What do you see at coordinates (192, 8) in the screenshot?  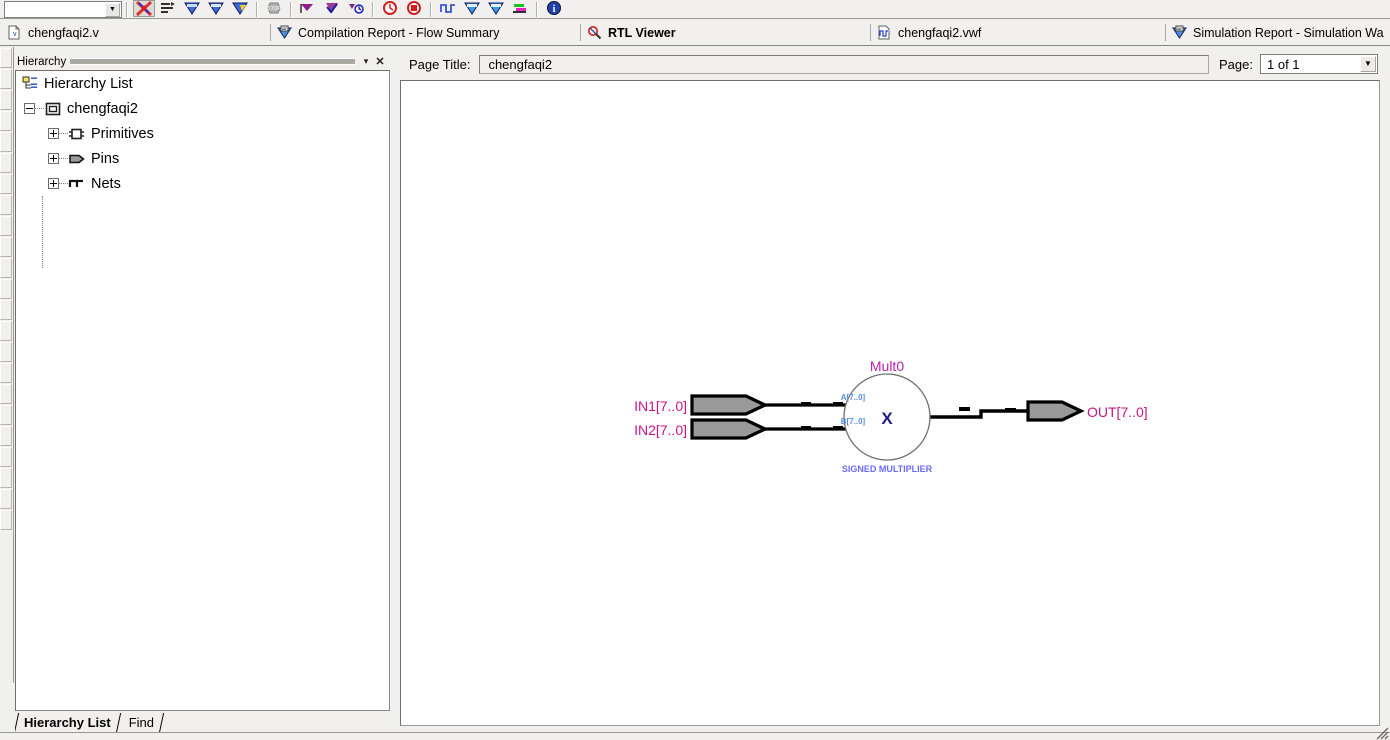 I see `compile-design-icon` at bounding box center [192, 8].